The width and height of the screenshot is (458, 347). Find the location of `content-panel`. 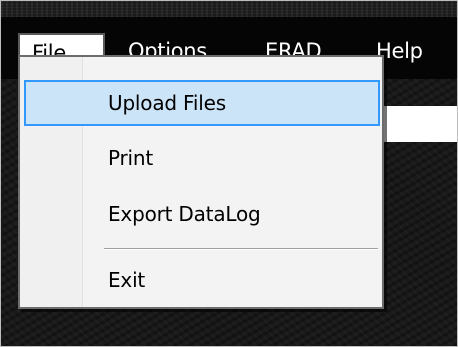

content-panel is located at coordinates (419, 124).